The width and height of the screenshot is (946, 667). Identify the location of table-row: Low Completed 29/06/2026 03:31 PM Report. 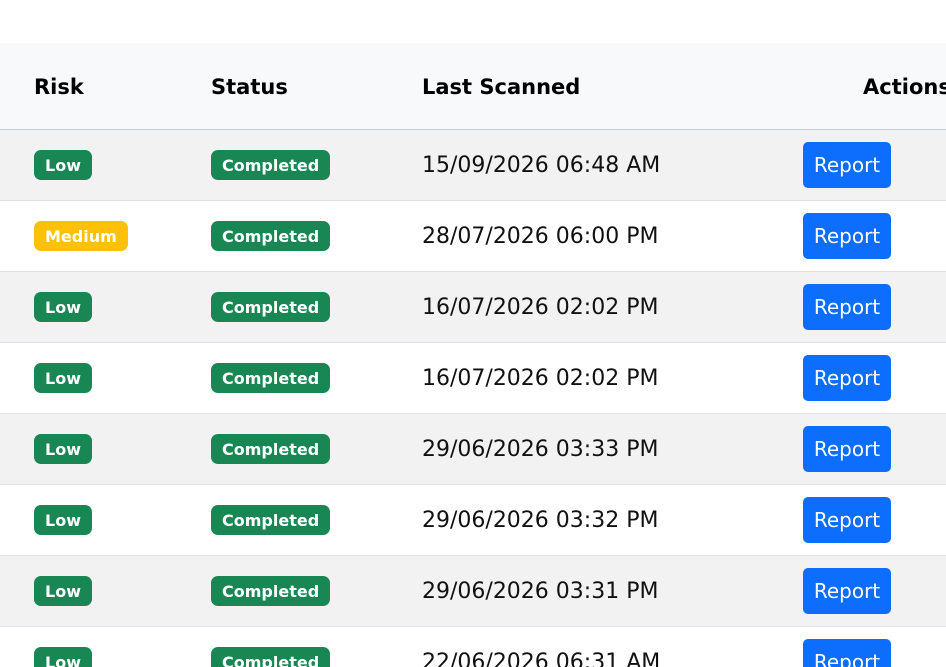
(473, 591).